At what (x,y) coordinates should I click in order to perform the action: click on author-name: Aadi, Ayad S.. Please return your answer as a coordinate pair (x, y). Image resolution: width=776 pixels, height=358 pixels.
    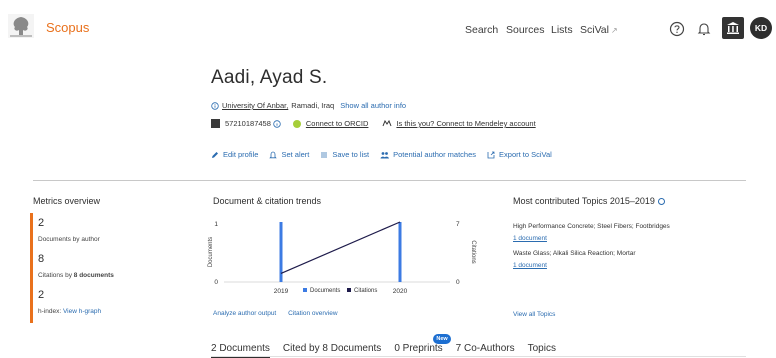
    Looking at the image, I should click on (269, 77).